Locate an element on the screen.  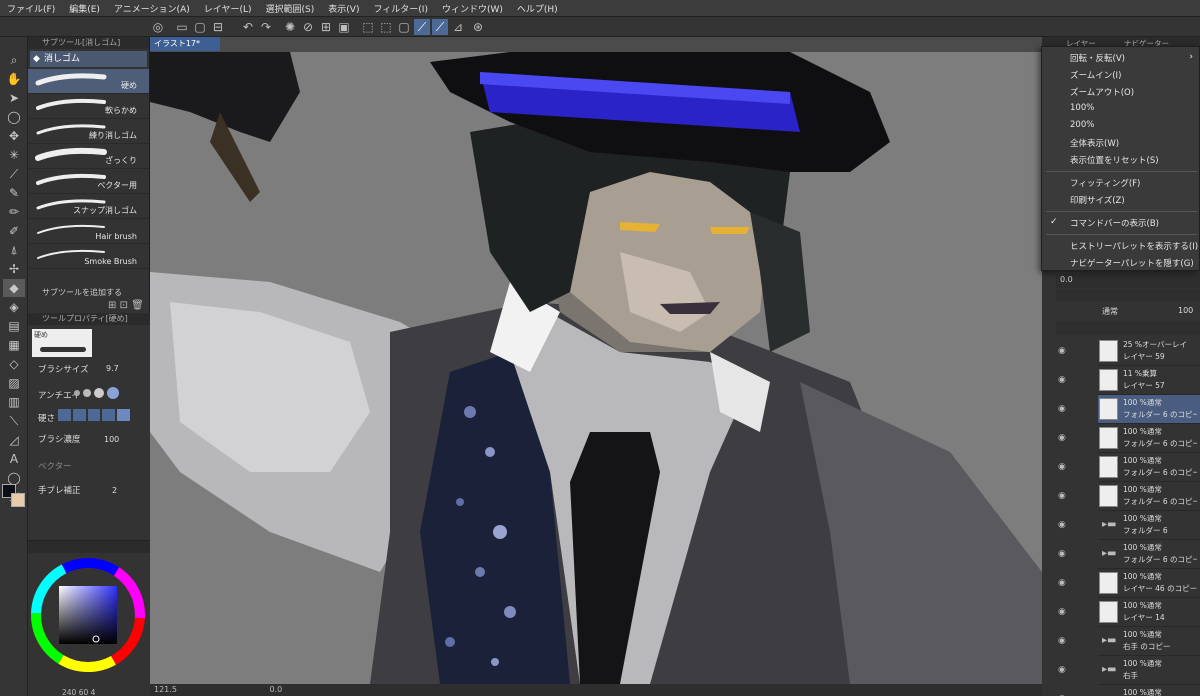
menu-item: 選択範囲(S) is located at coordinates (290, 8).